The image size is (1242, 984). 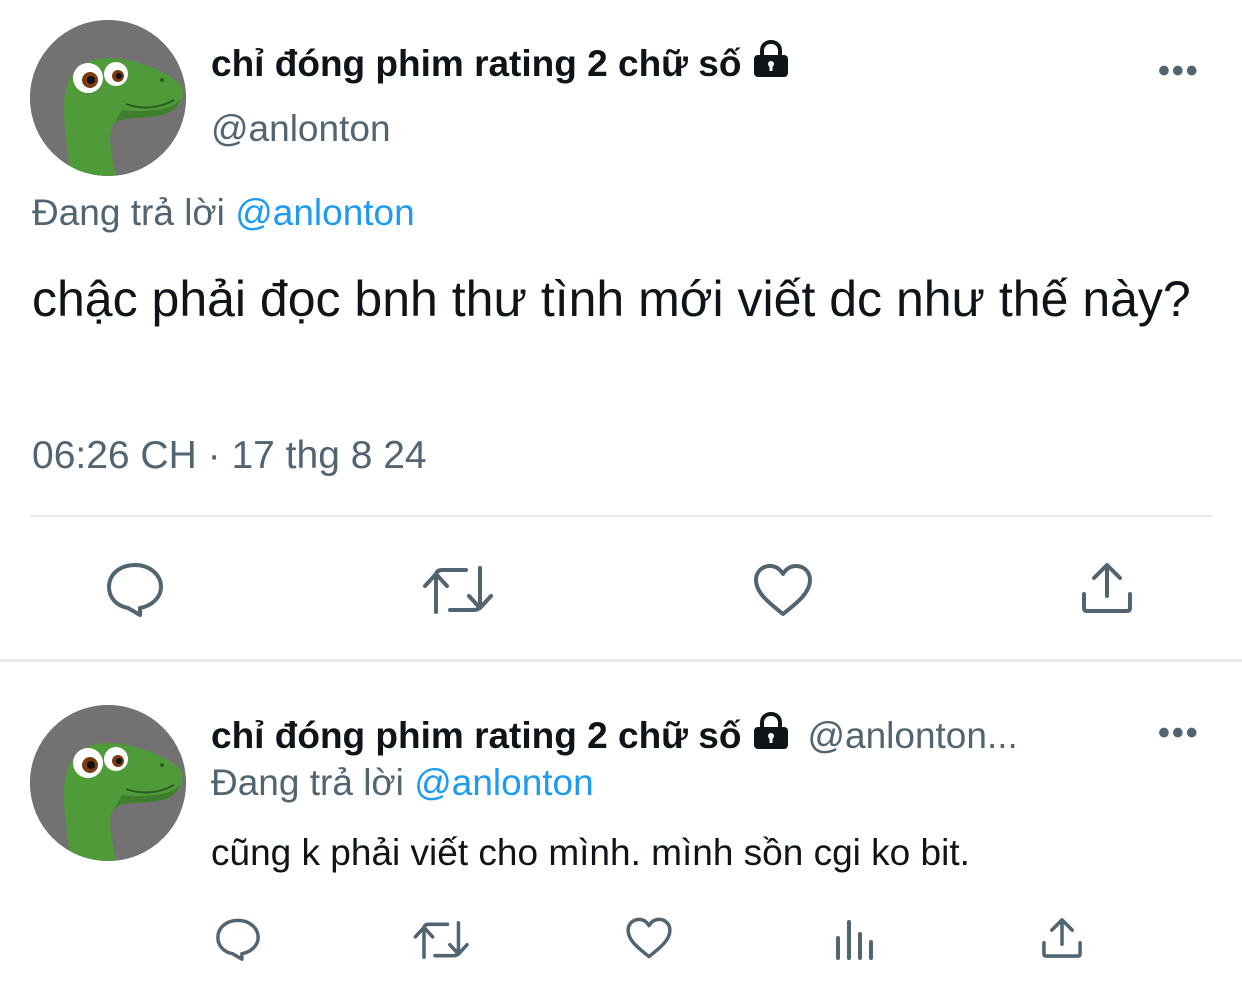 What do you see at coordinates (621, 516) in the screenshot?
I see `divider` at bounding box center [621, 516].